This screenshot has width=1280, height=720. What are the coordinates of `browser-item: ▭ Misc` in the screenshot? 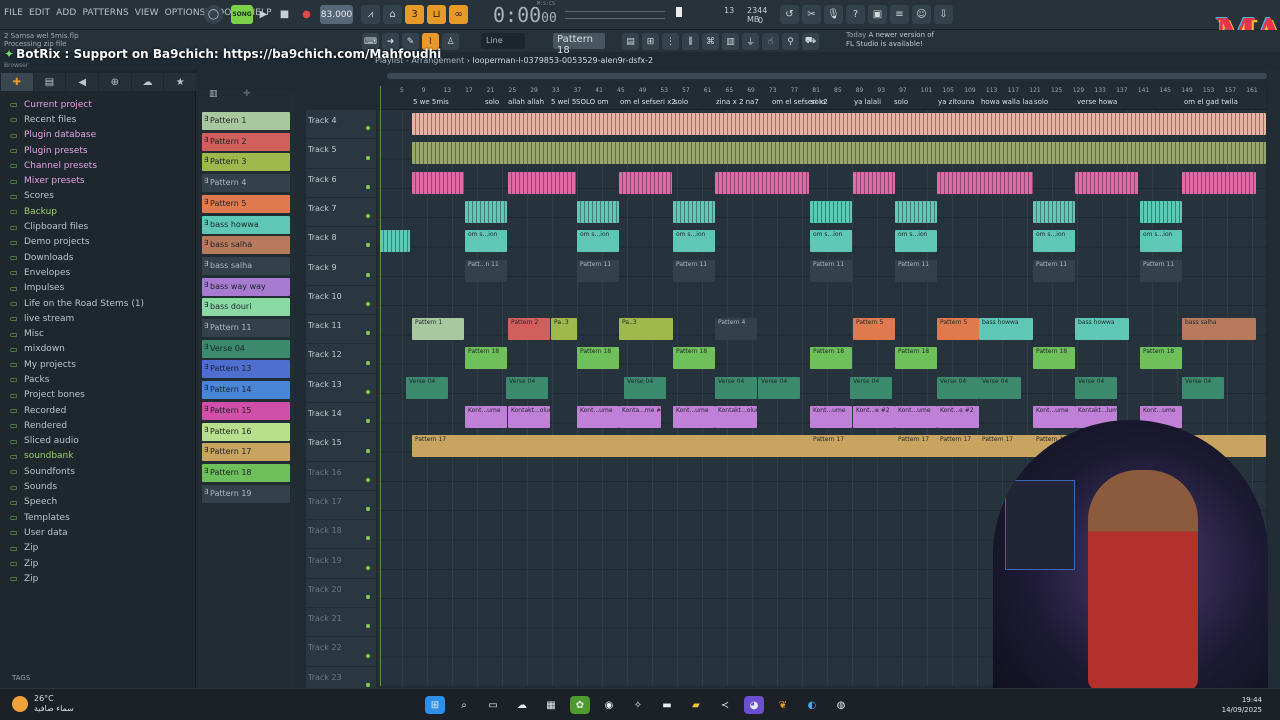 It's located at (77, 333).